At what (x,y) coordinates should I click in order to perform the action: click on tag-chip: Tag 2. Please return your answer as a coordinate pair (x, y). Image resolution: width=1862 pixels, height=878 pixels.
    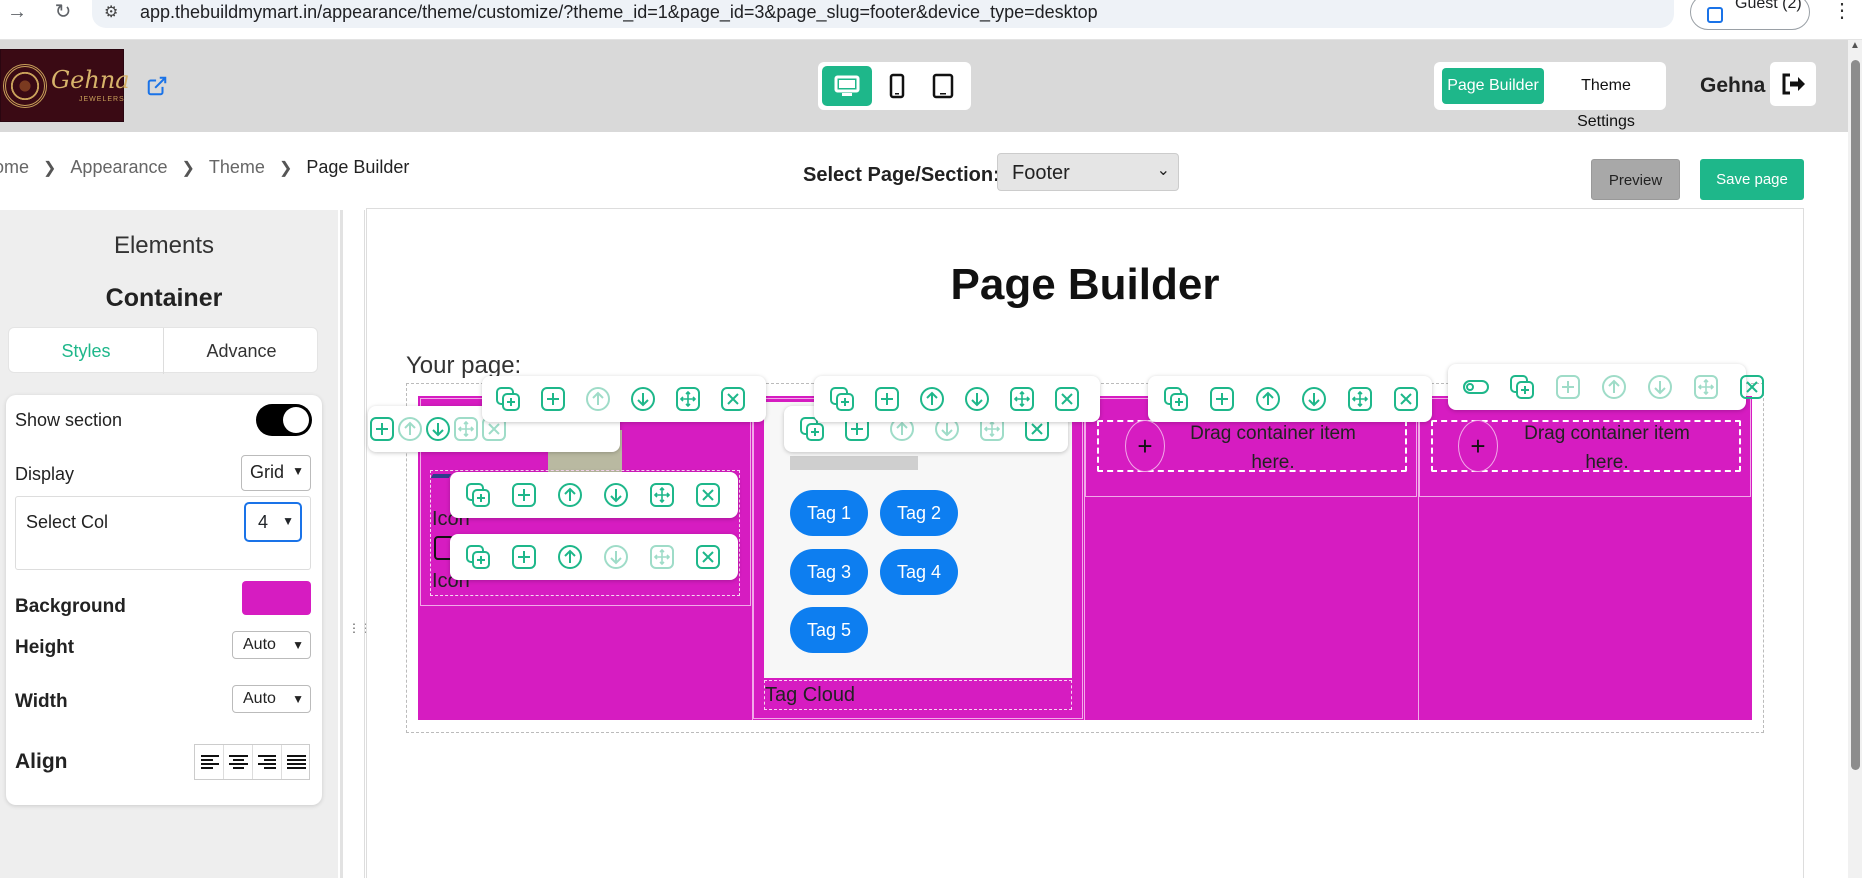
    Looking at the image, I should click on (919, 513).